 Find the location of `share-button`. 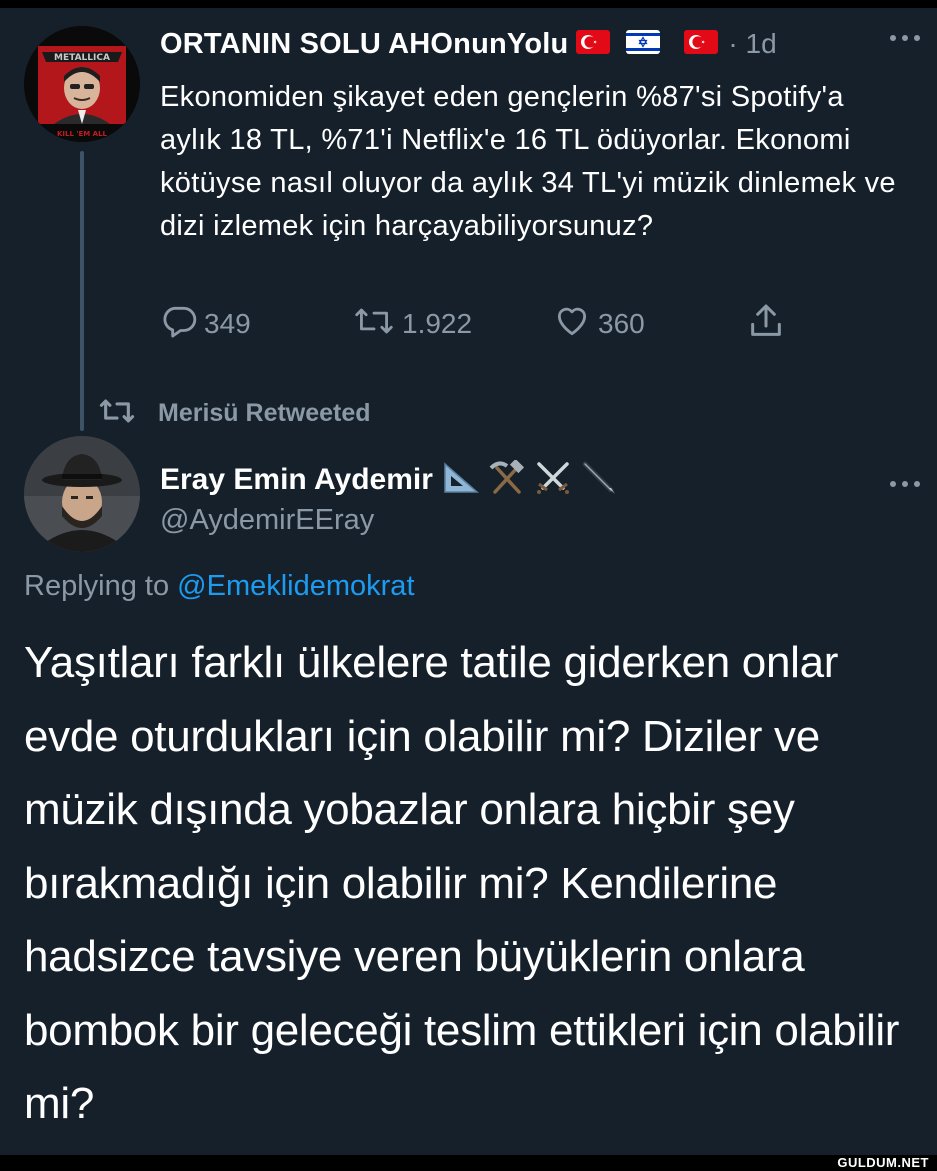

share-button is located at coordinates (769, 324).